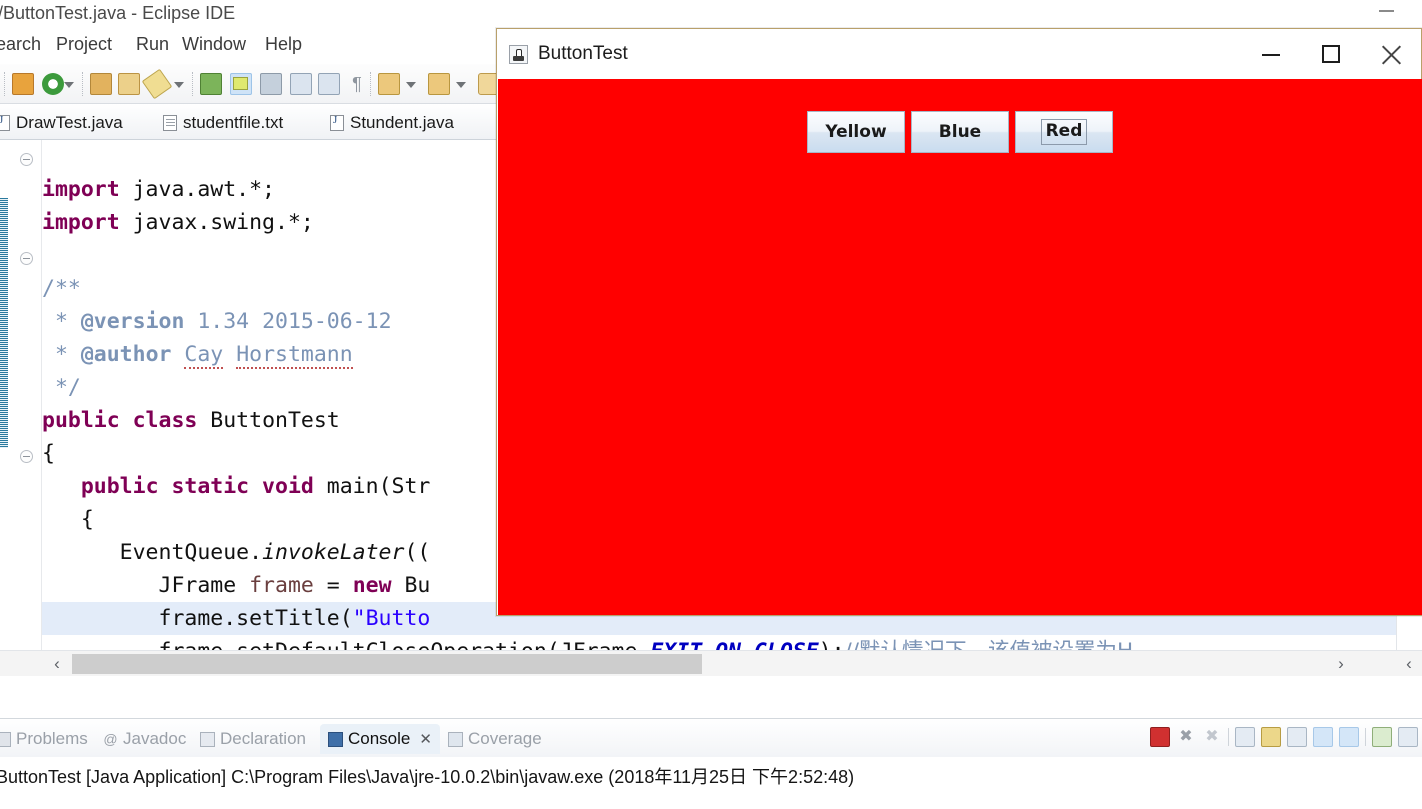  I want to click on yellow-button: Yellow, so click(856, 132).